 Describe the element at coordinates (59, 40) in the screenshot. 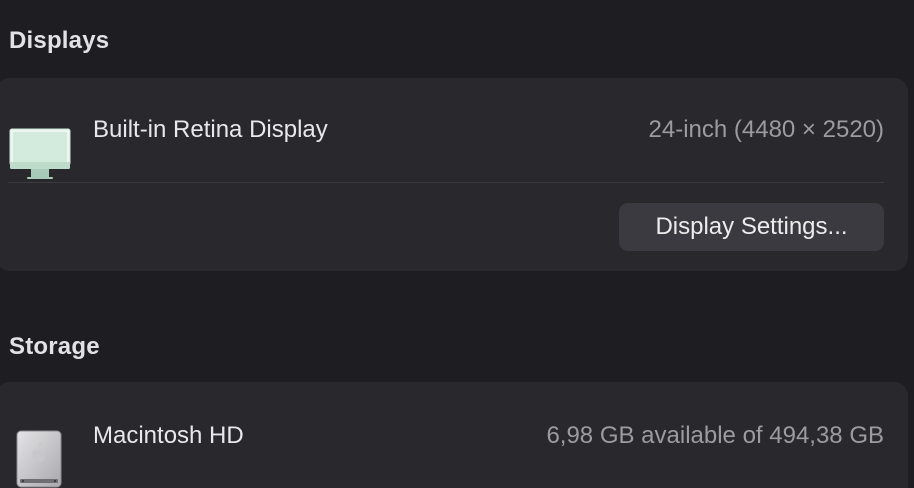

I see `displays-section-title: Displays` at that location.